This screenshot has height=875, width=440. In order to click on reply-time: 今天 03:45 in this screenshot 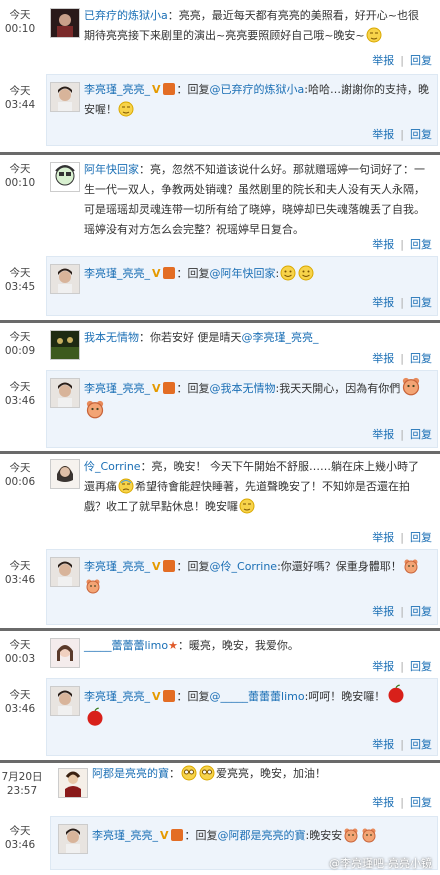, I will do `click(20, 280)`.